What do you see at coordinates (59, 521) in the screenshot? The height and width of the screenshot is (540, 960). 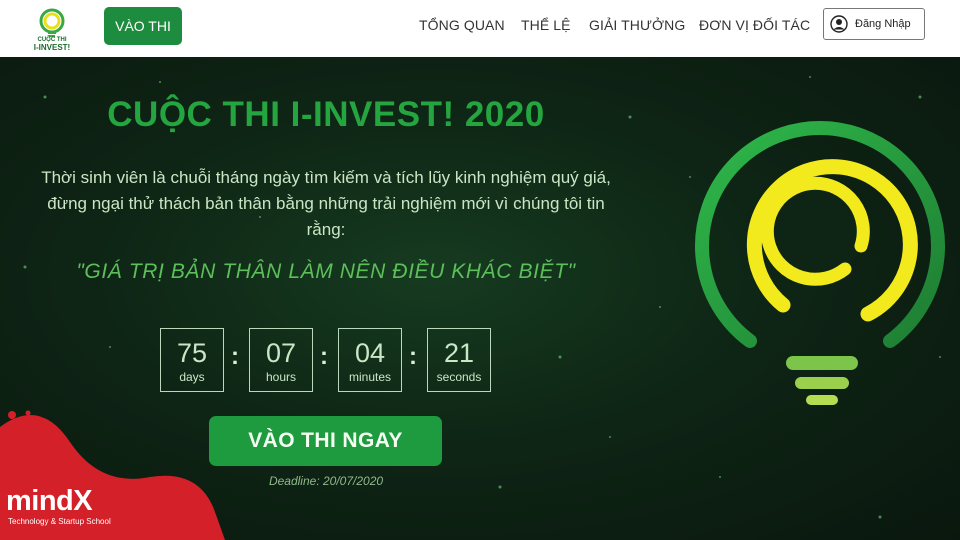 I see `mindx-tagline: Technology & Startup School` at bounding box center [59, 521].